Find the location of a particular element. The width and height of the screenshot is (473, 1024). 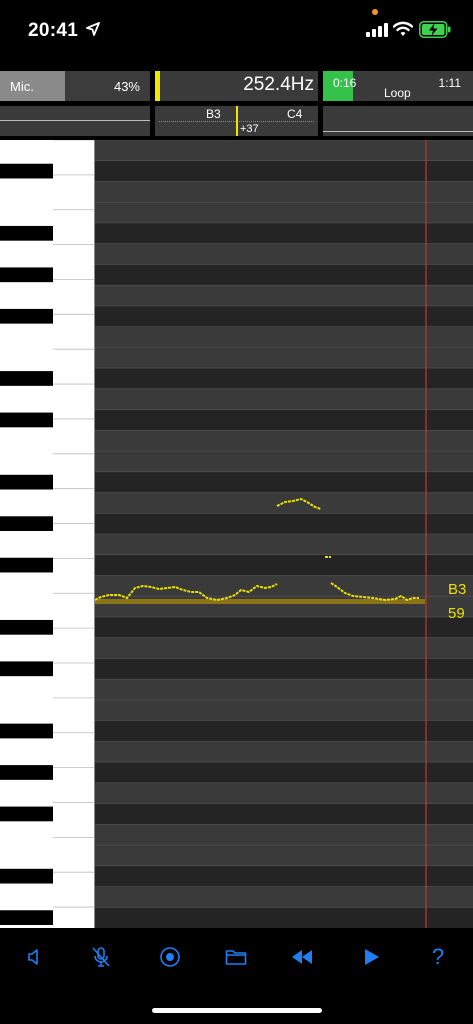

privacy-dot-icon is located at coordinates (375, 12).